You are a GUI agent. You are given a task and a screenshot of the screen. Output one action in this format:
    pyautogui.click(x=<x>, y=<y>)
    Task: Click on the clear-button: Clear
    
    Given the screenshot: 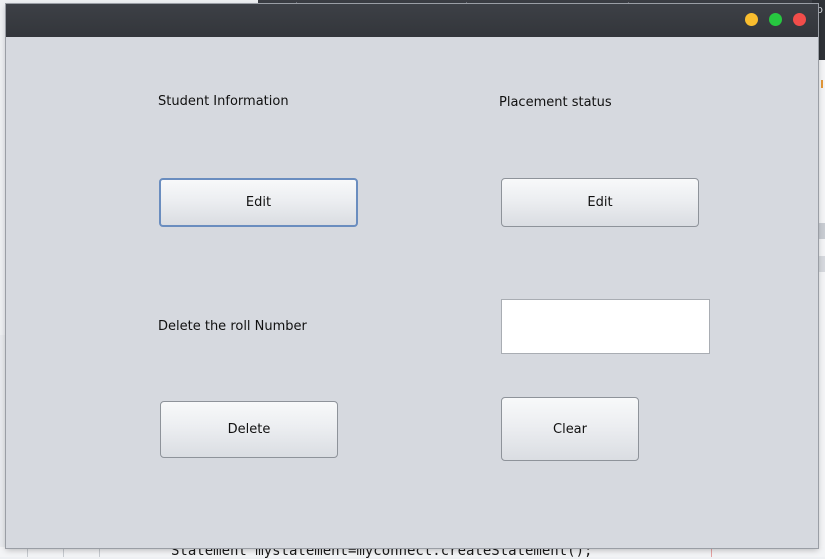 What is the action you would take?
    pyautogui.click(x=570, y=429)
    